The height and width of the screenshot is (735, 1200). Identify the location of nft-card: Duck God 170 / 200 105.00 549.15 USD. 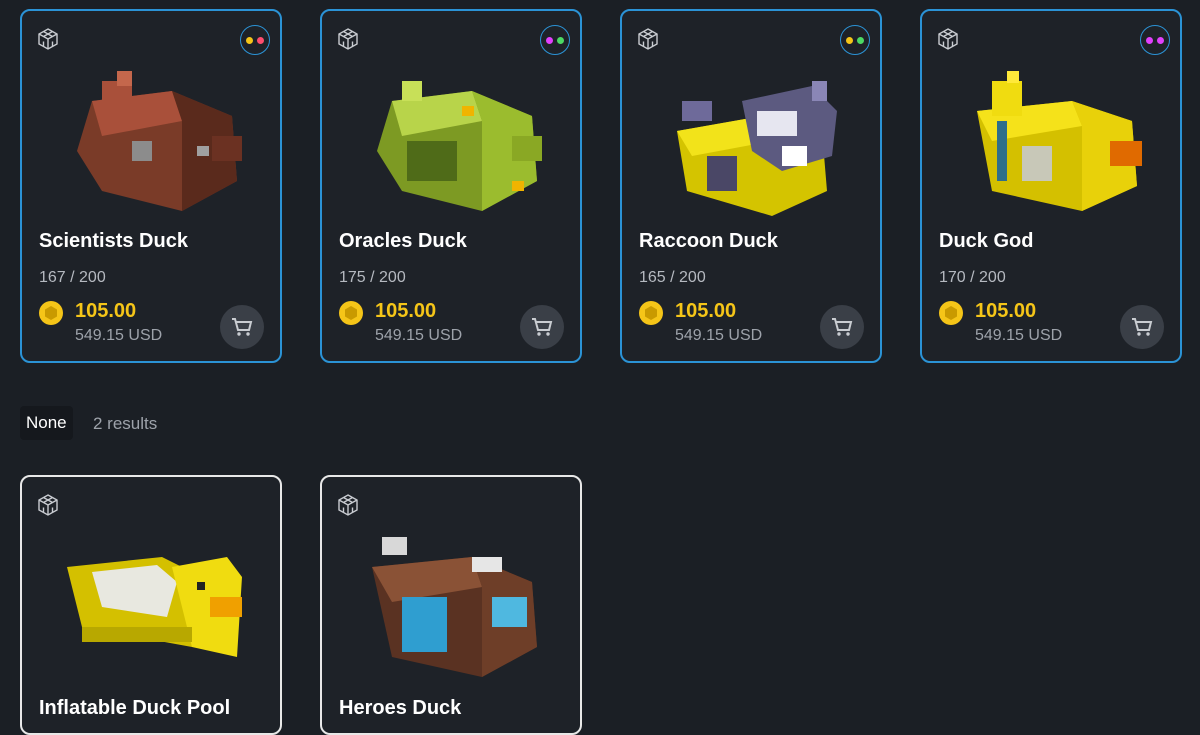
(1051, 186).